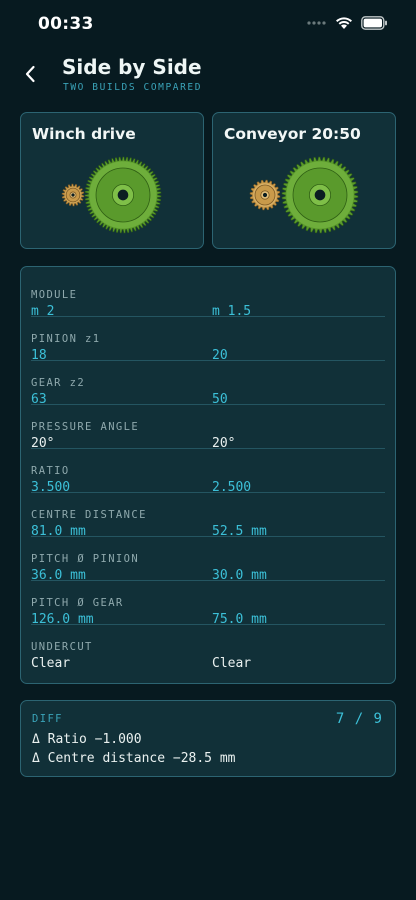 The image size is (416, 900). Describe the element at coordinates (208, 340) in the screenshot. I see `spec-row: PINION z1 18 20` at that location.